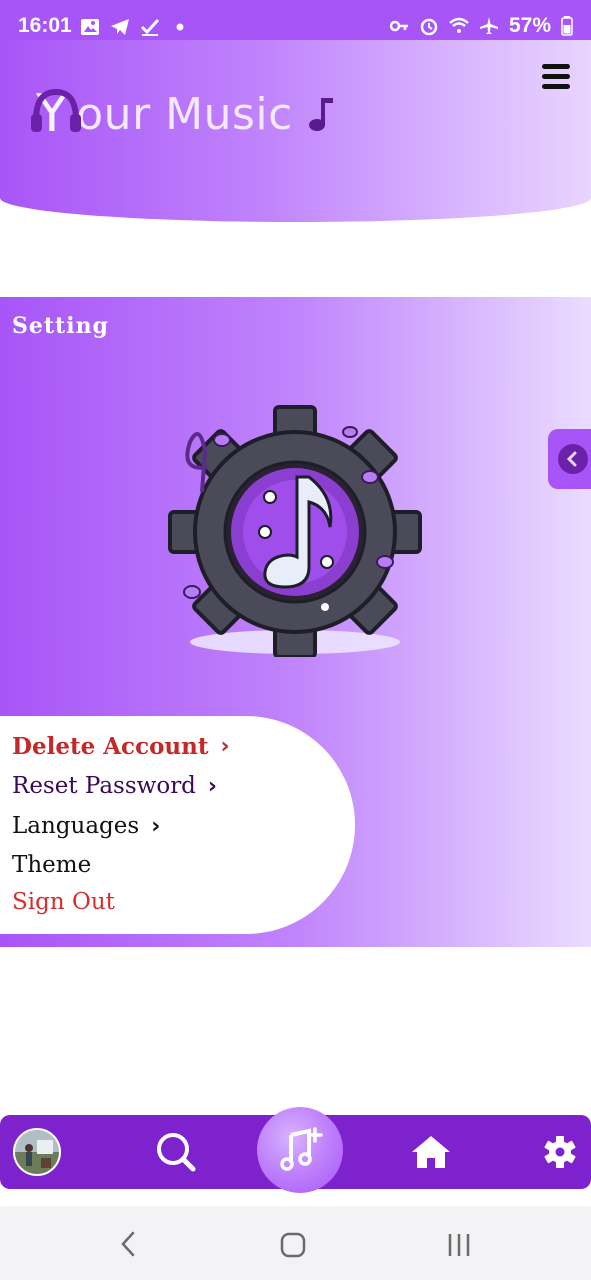 This screenshot has width=591, height=1280. Describe the element at coordinates (529, 25) in the screenshot. I see `battery-percent: 57%` at that location.